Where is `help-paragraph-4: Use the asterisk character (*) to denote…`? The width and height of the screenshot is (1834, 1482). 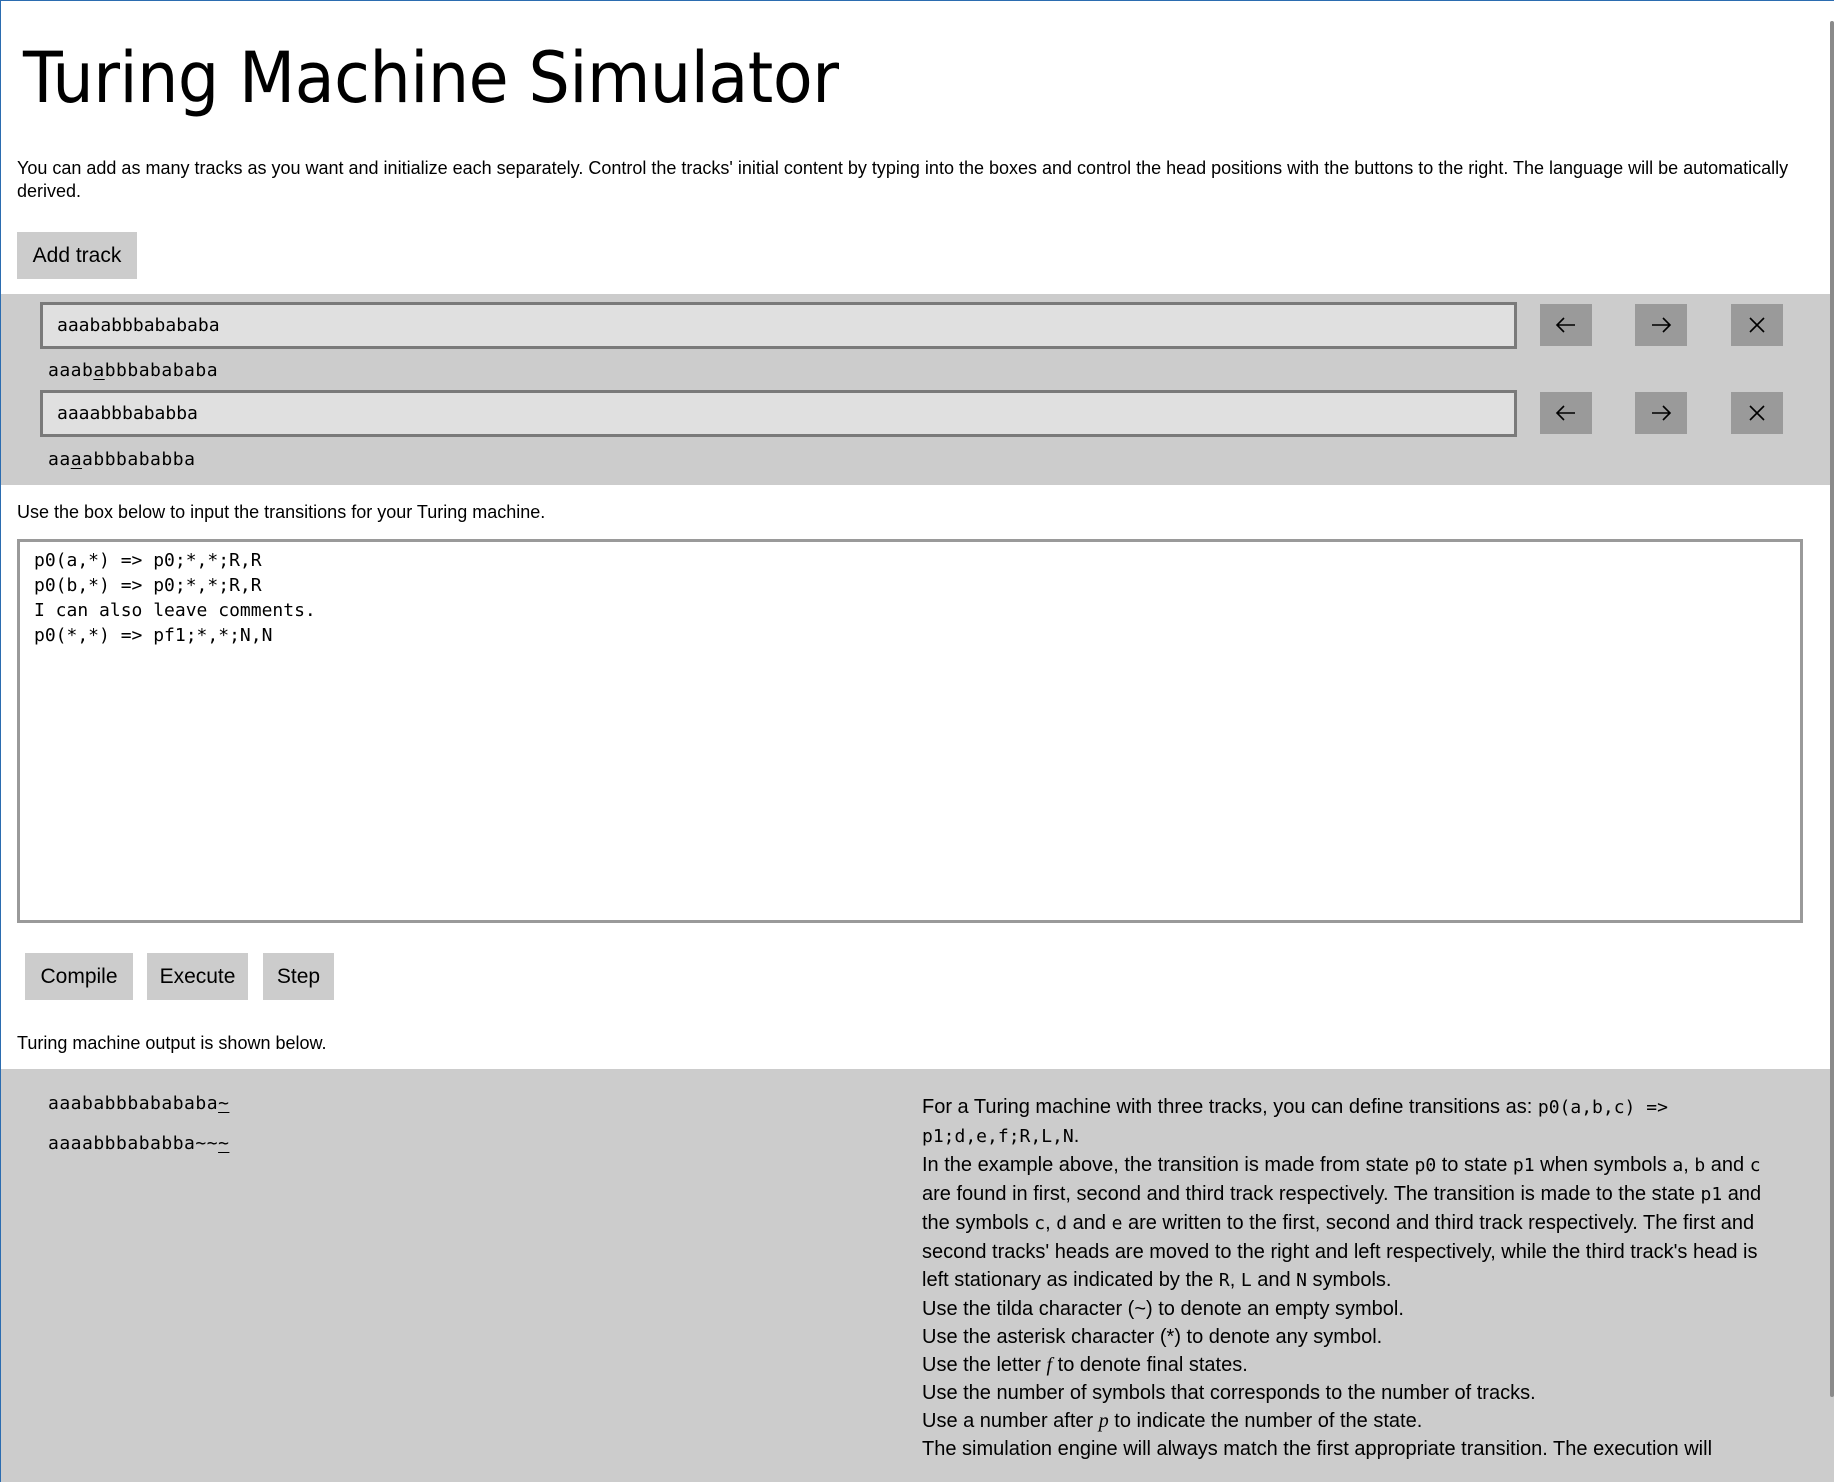 help-paragraph-4: Use the asterisk character (*) to denote… is located at coordinates (1152, 1337).